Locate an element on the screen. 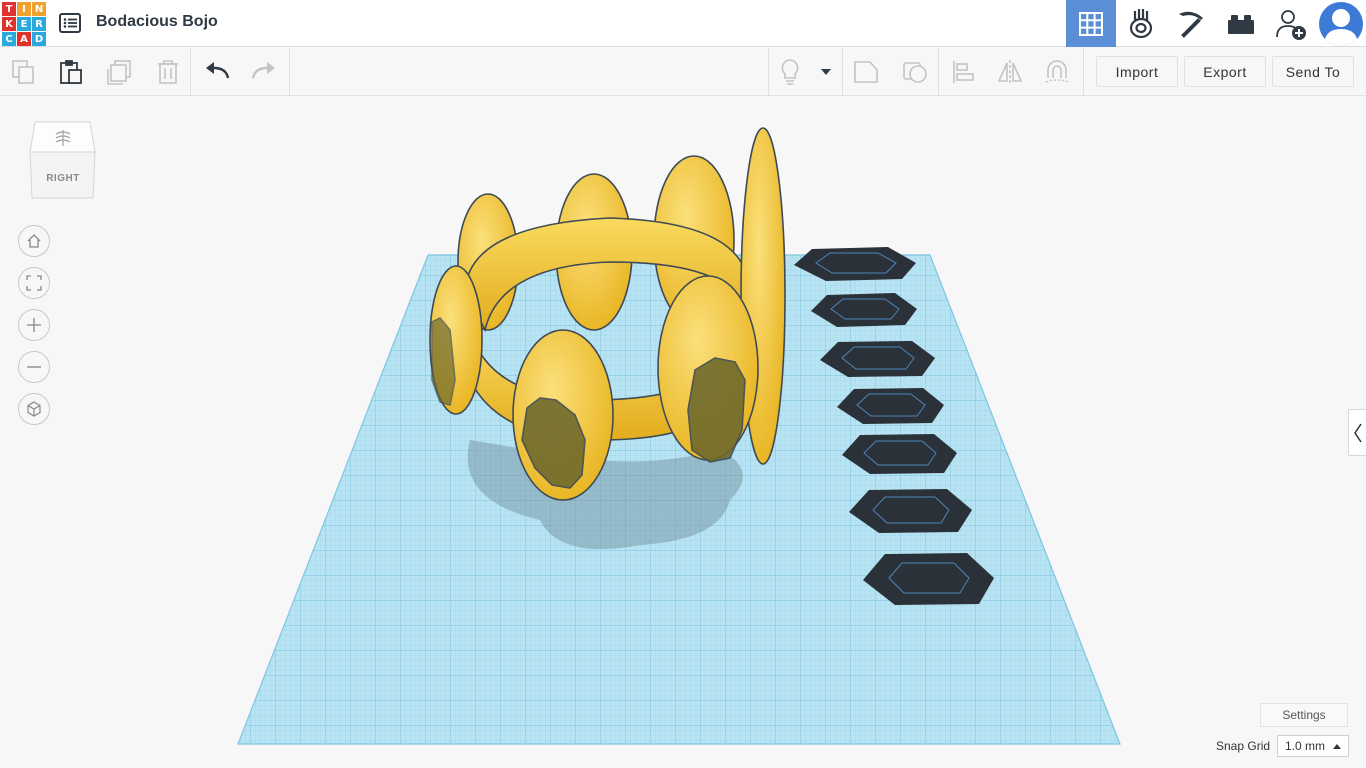  ungroup-button is located at coordinates (915, 72).